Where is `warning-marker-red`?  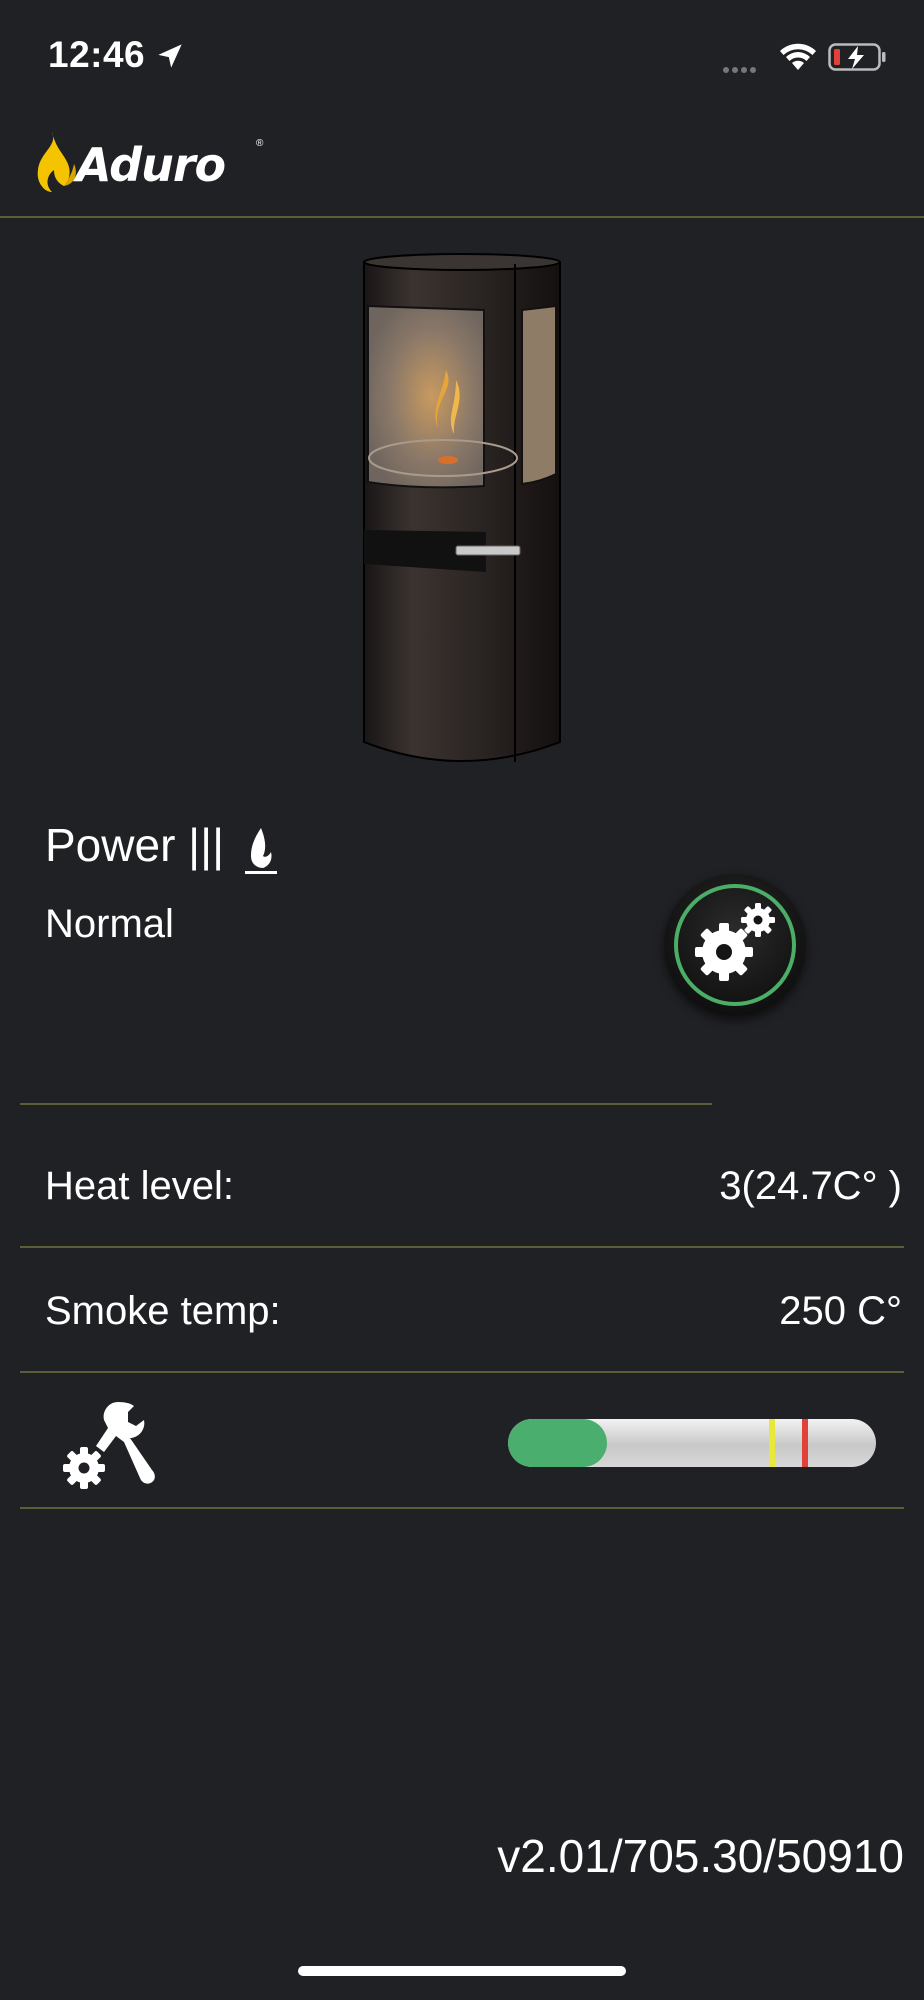 warning-marker-red is located at coordinates (805, 1443).